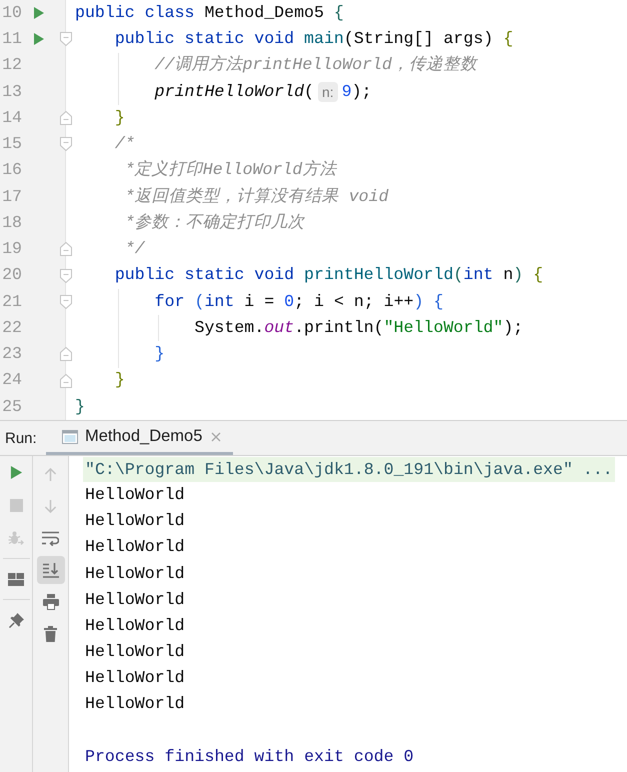 Image resolution: width=627 pixels, height=772 pixels. Describe the element at coordinates (214, 223) in the screenshot. I see `code-line: *参数：不确定打印几次` at that location.